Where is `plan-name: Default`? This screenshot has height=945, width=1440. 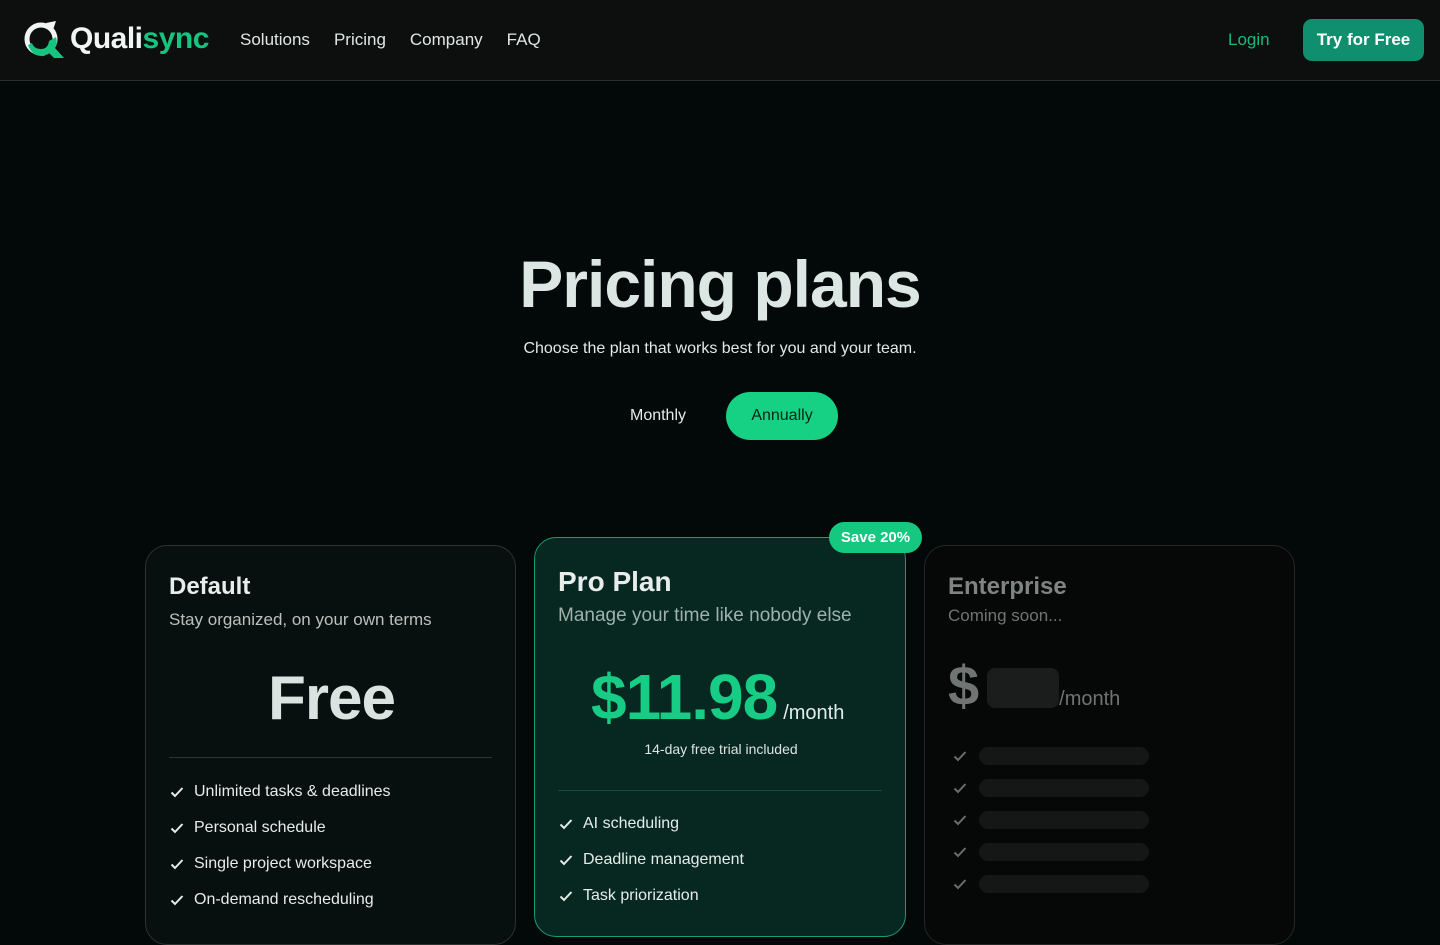 plan-name: Default is located at coordinates (210, 586).